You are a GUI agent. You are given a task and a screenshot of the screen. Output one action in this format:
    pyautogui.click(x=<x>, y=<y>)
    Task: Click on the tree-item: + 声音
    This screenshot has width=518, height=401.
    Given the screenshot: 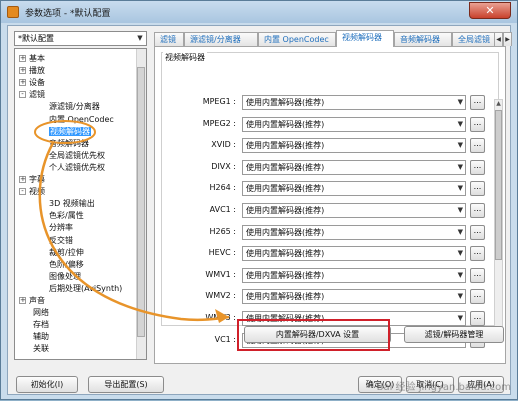 What is the action you would take?
    pyautogui.click(x=32, y=300)
    